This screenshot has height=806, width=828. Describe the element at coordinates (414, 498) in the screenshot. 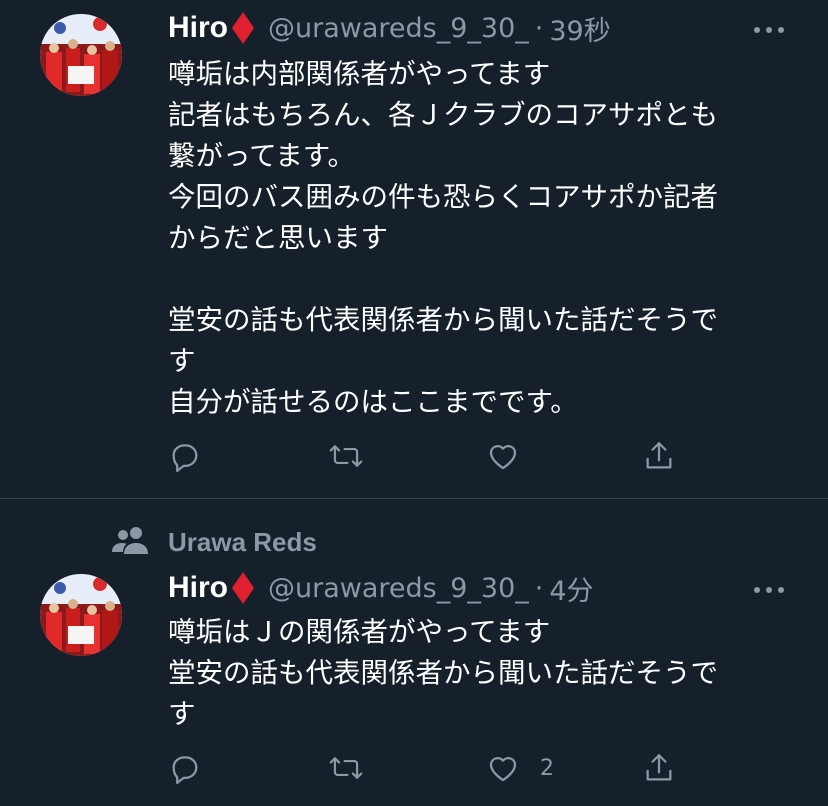

I see `tweet-divider` at that location.